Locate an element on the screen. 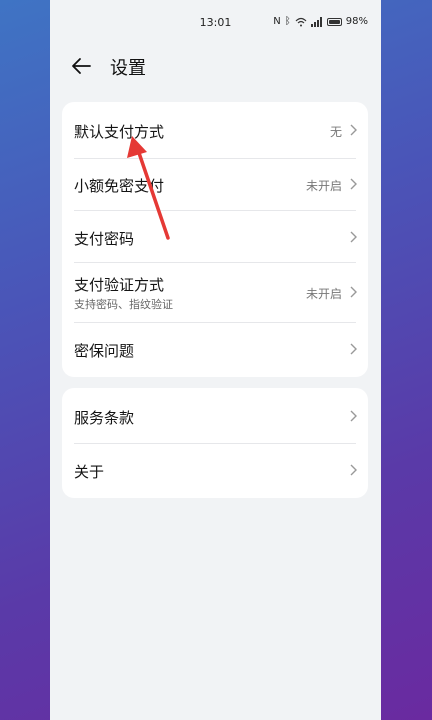 This screenshot has height=720, width=432. row-label: 服务条款 is located at coordinates (104, 418).